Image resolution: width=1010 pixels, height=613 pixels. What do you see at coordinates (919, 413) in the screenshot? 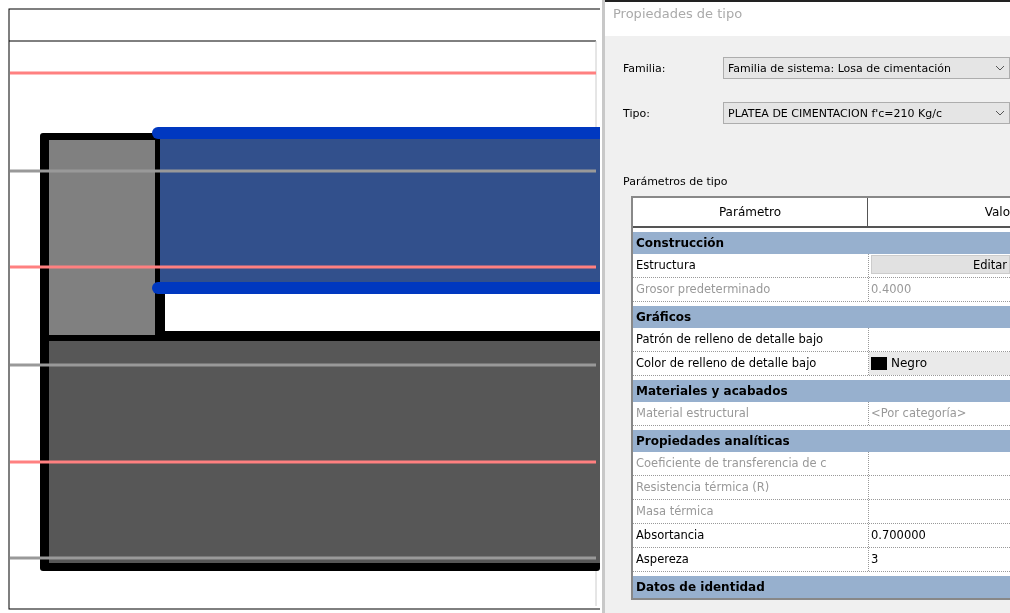
I see `value-cell-text: <Por categoría>` at bounding box center [919, 413].